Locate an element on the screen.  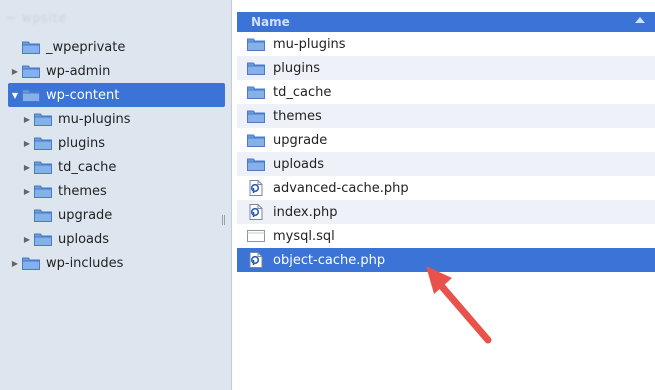
name-column-header: Name is located at coordinates (446, 22).